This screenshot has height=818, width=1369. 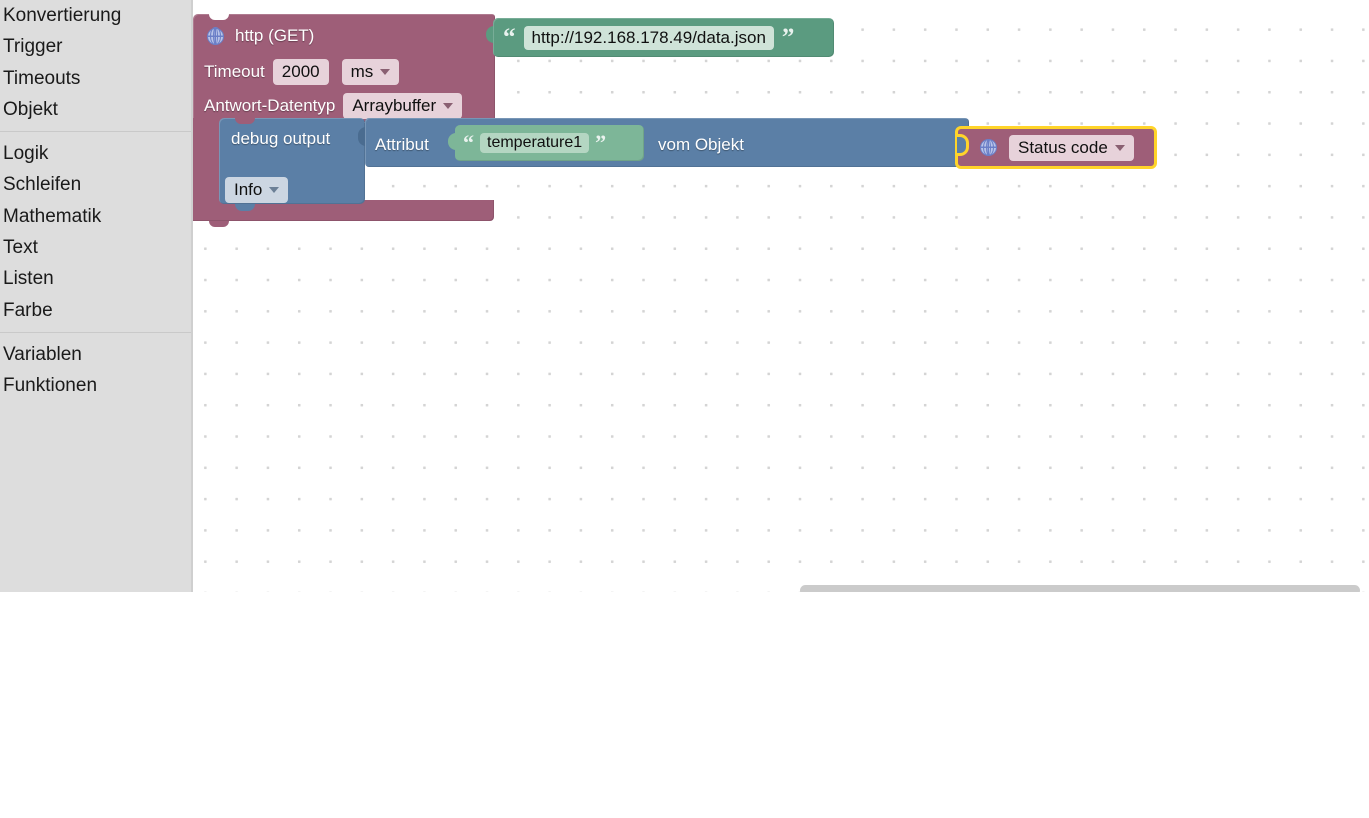 What do you see at coordinates (245, 121) in the screenshot?
I see `block-debug-top-notch` at bounding box center [245, 121].